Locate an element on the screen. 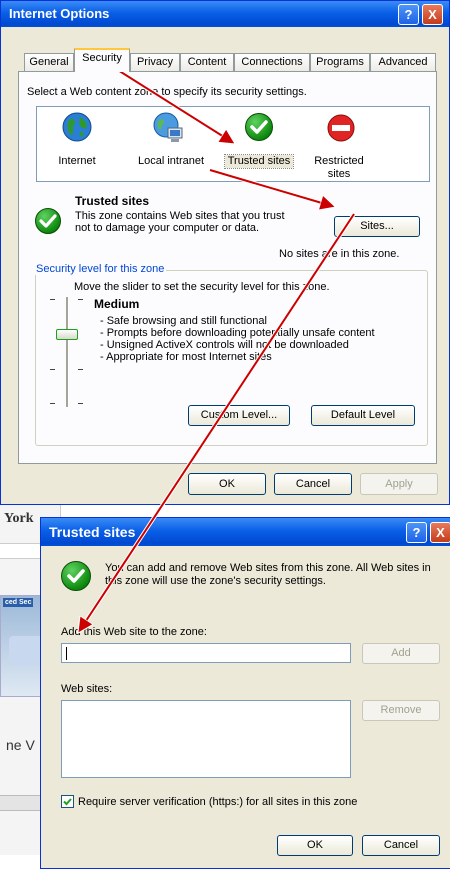  slider-track is located at coordinates (67, 352).